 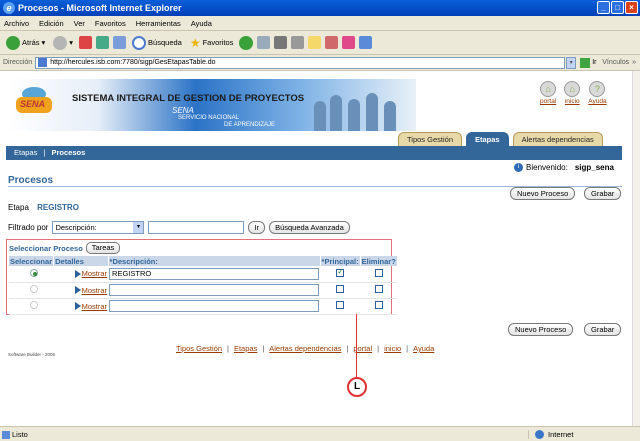 What do you see at coordinates (157, 43) in the screenshot?
I see `search-button: Búsqueda` at bounding box center [157, 43].